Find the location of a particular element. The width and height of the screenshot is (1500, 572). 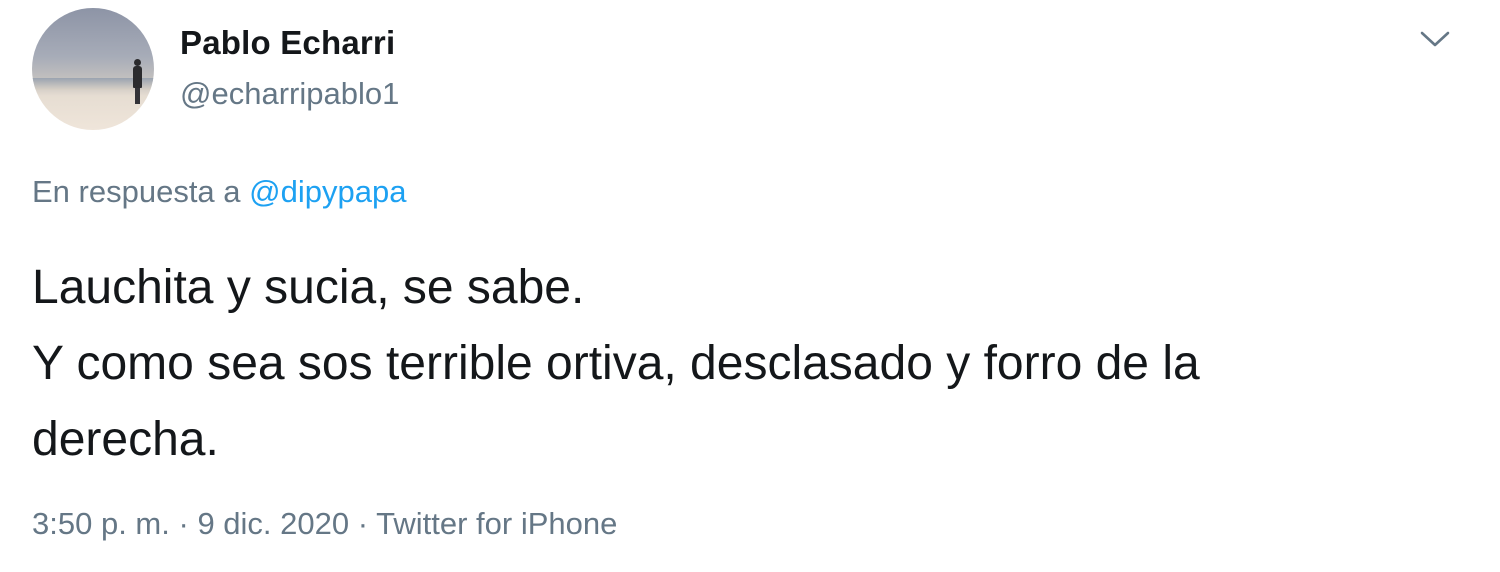

reply-prefix: En respuesta a is located at coordinates (136, 191).